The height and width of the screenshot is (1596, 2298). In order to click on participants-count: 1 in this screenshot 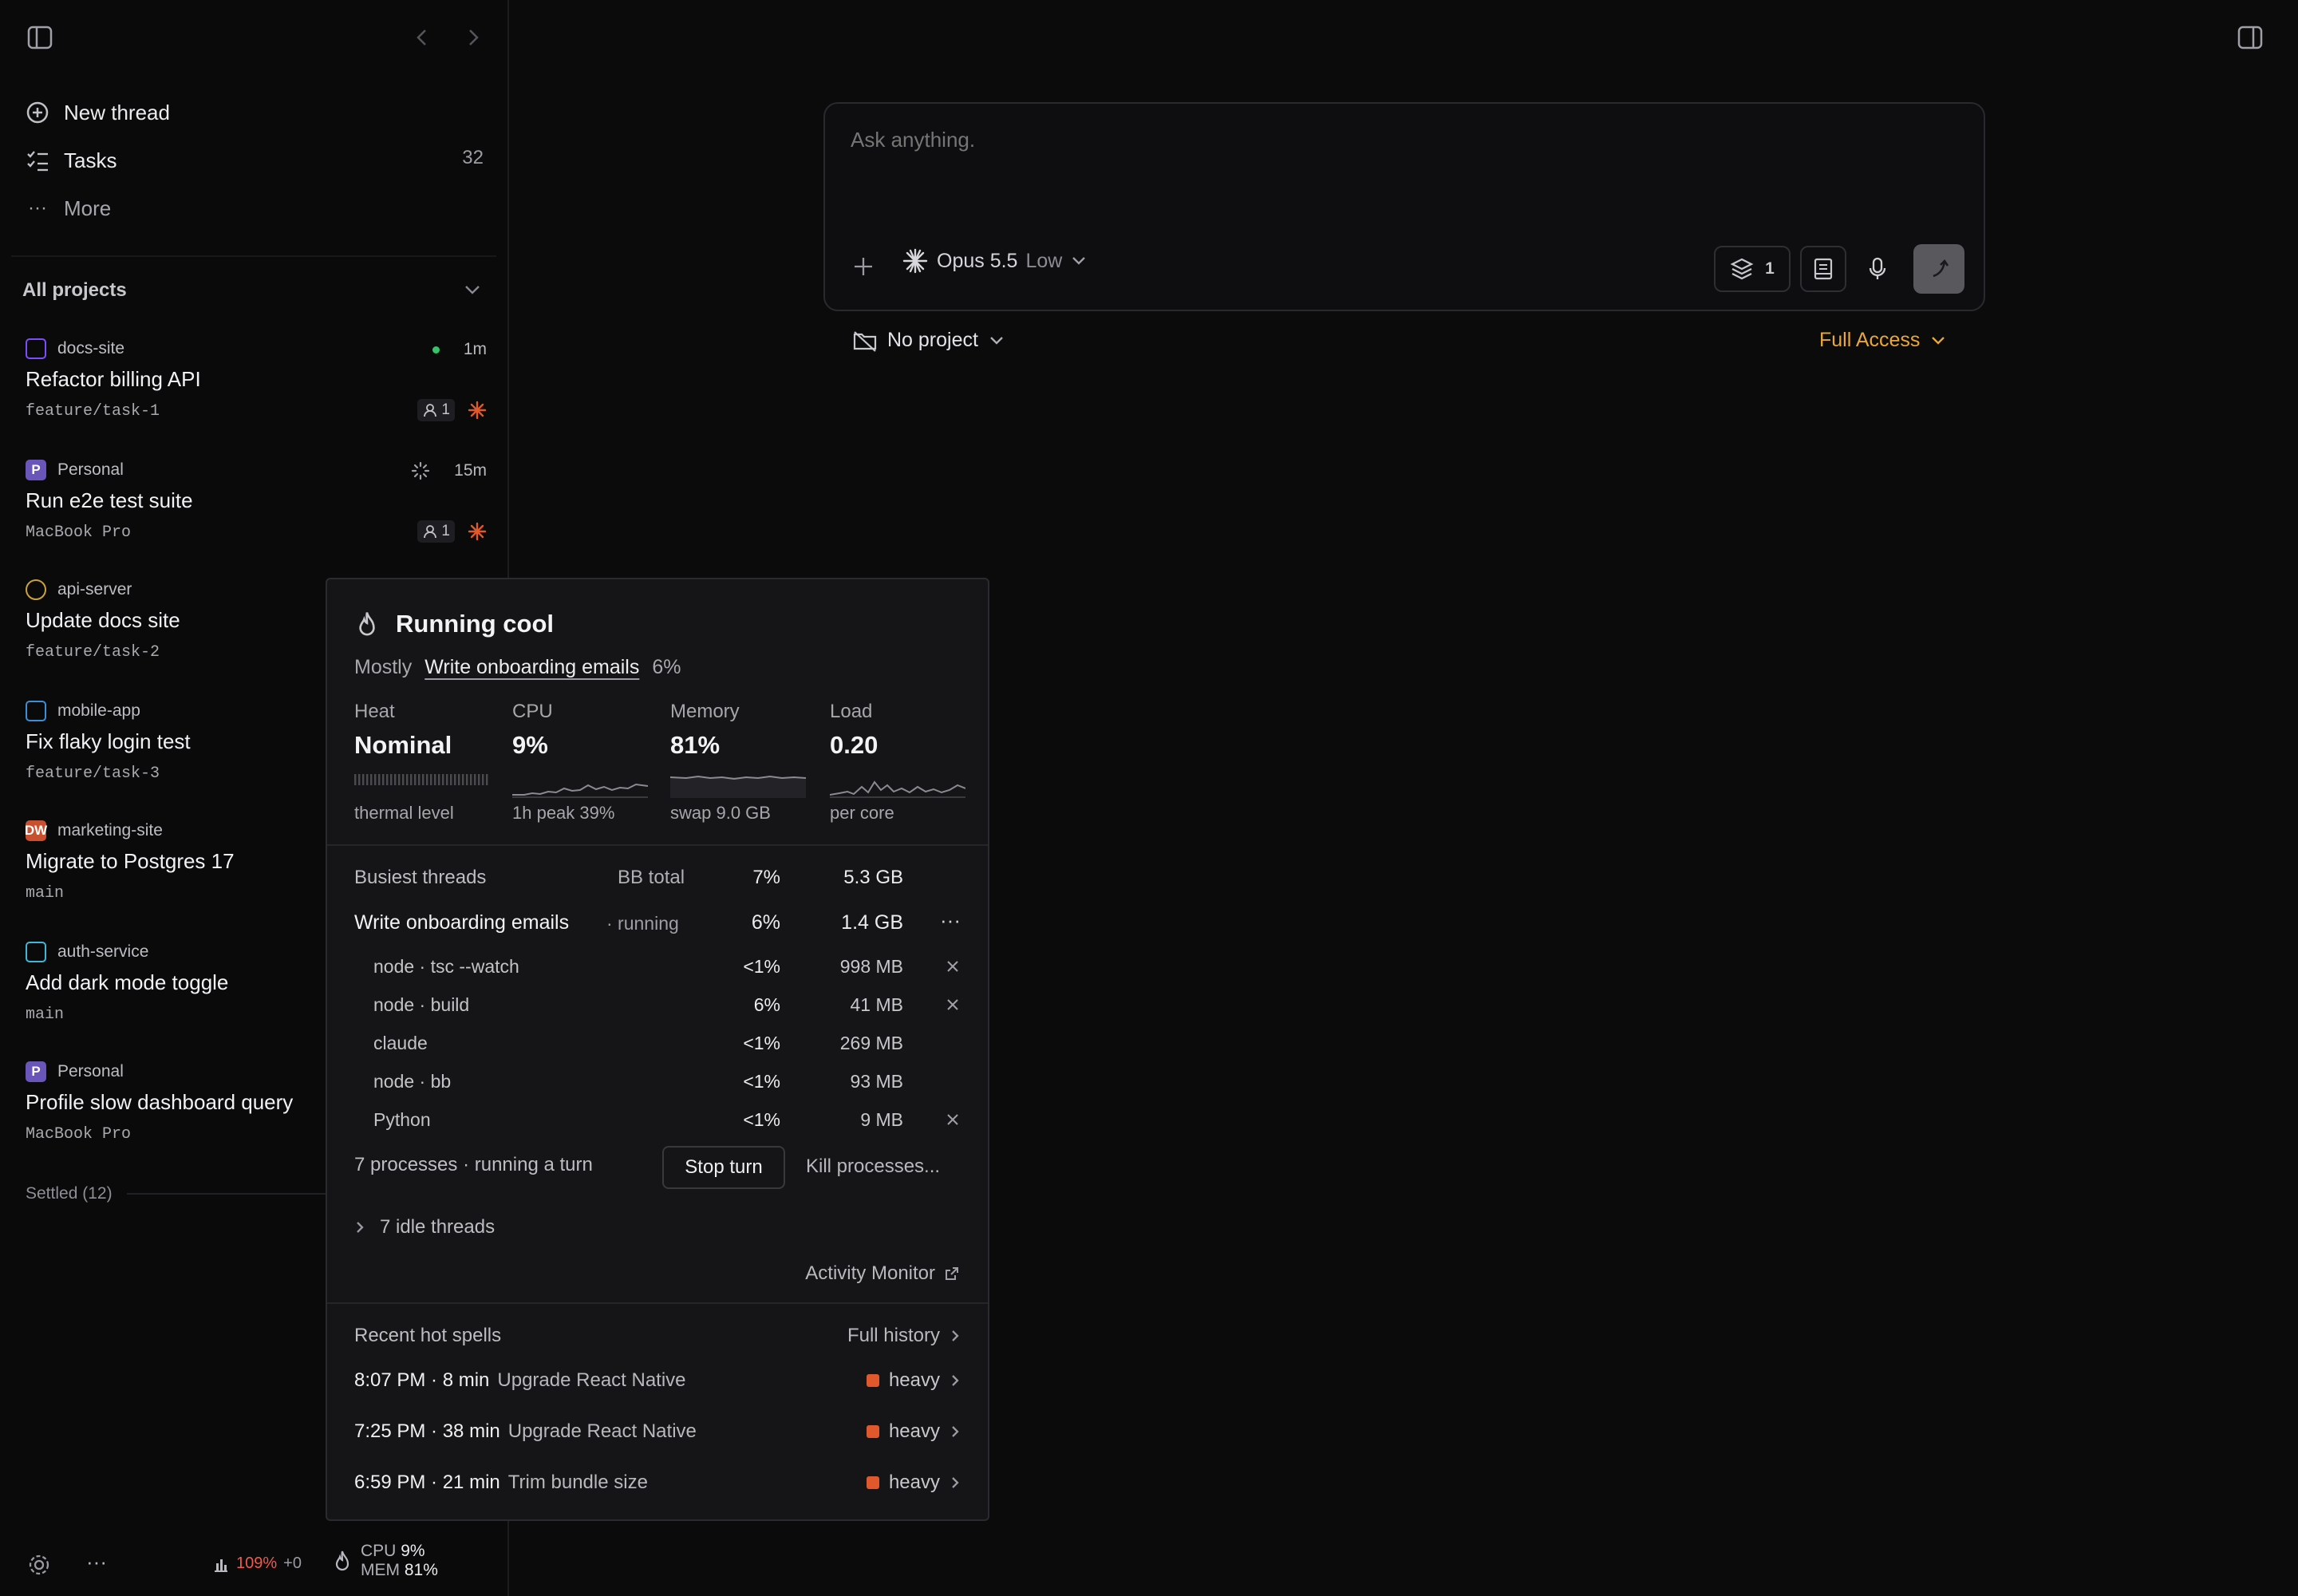, I will do `click(445, 531)`.